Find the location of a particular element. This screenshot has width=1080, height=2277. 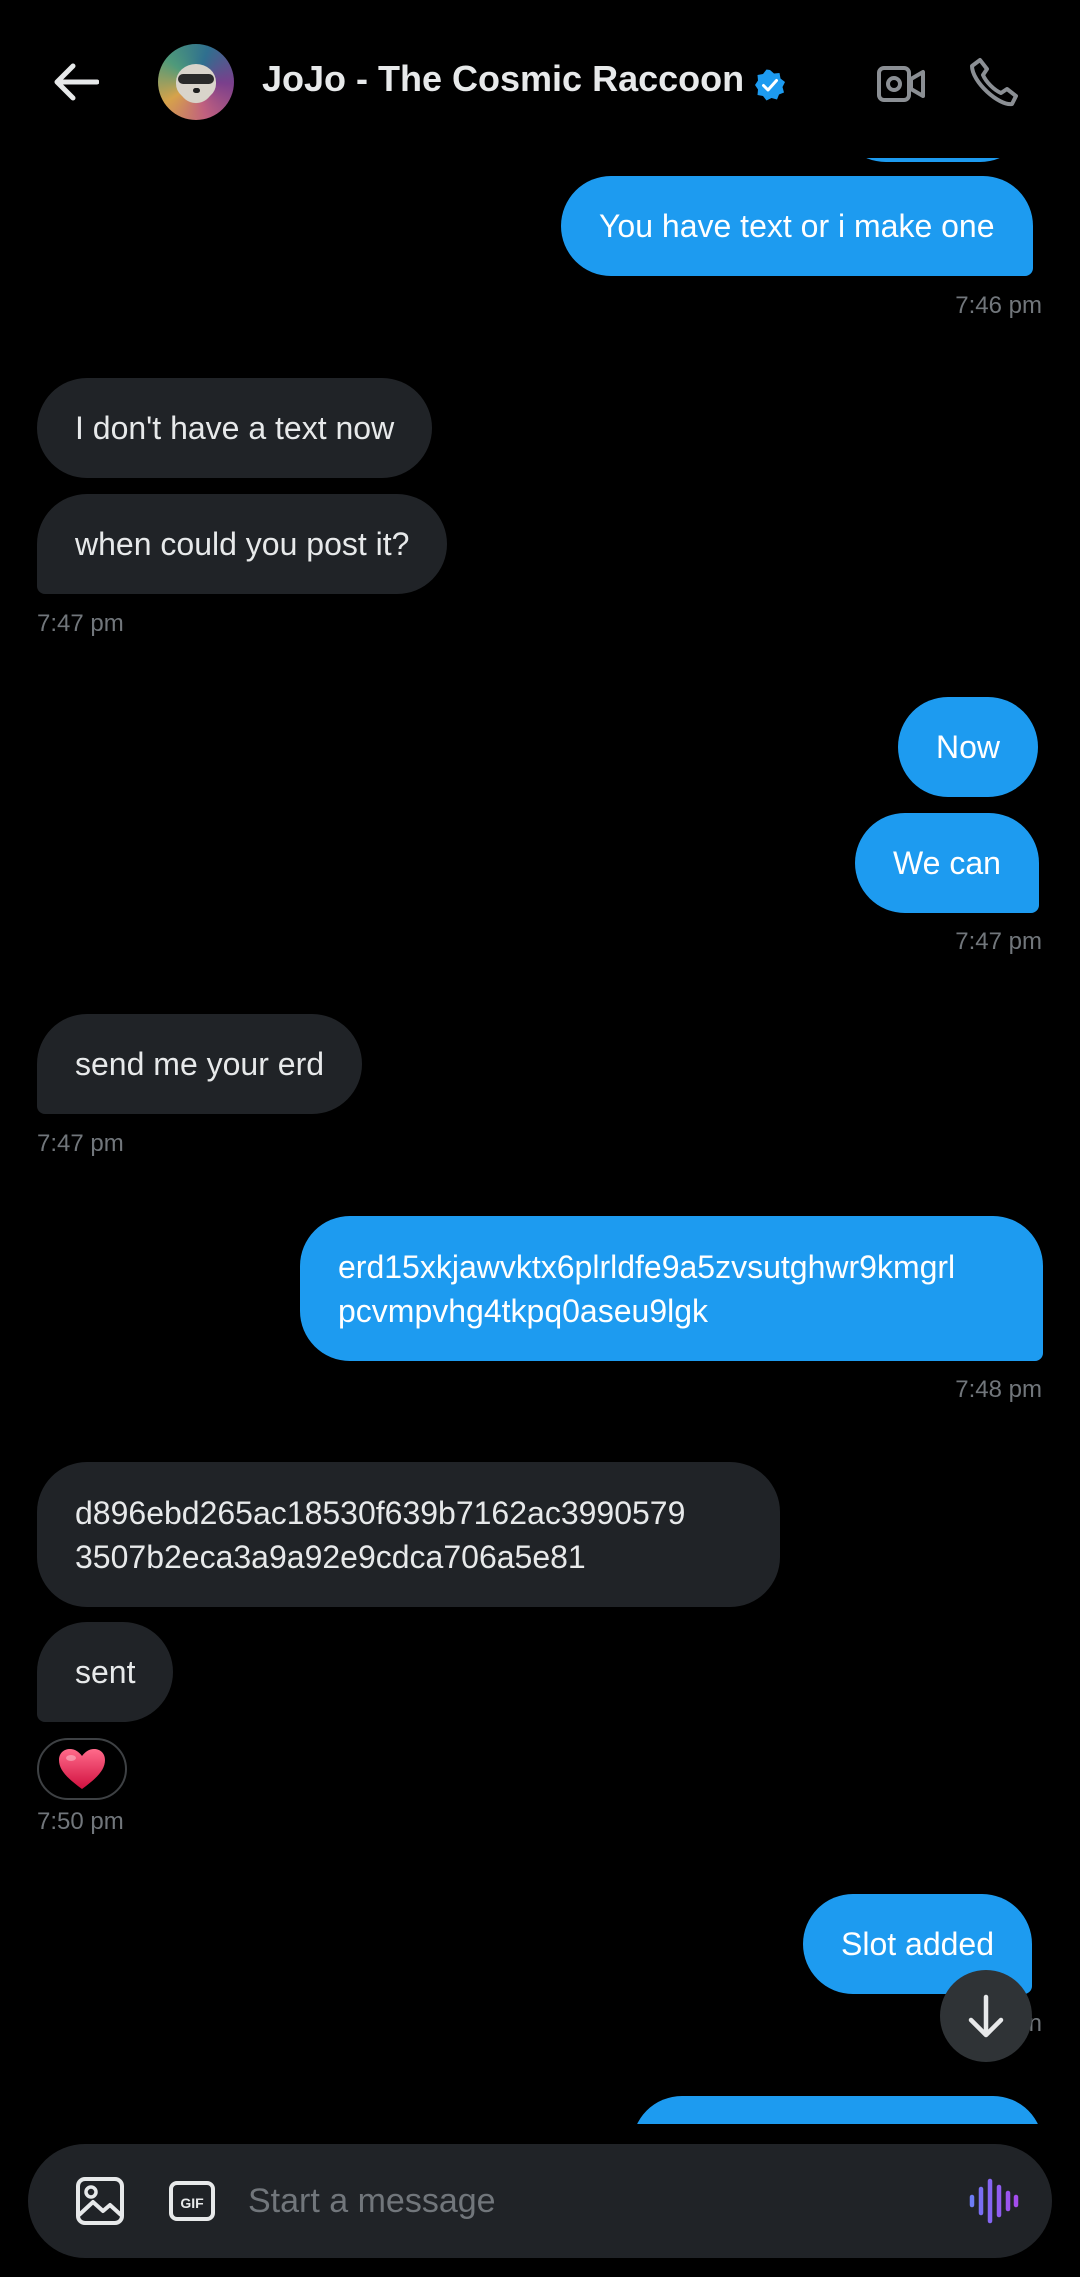

conversation-header: JoJo - The Cosmic Raccoon is located at coordinates (540, 79).